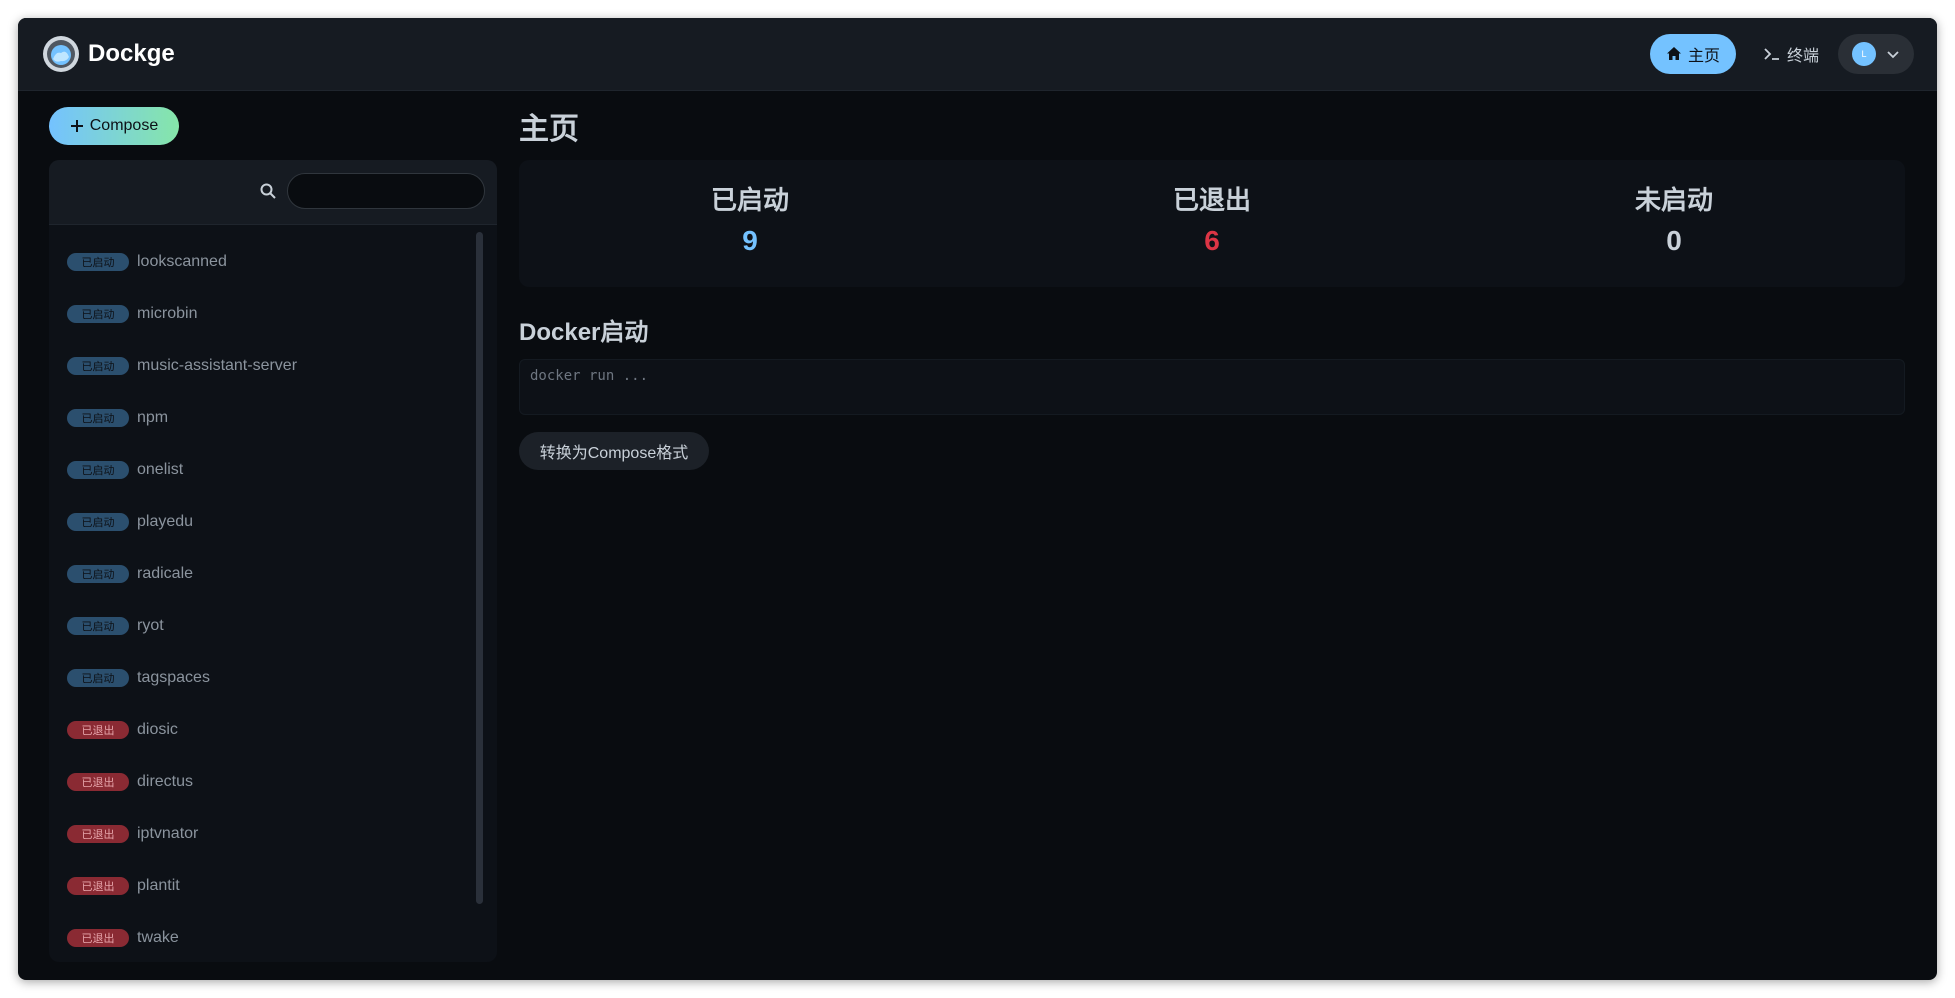 Image resolution: width=1955 pixels, height=998 pixels. Describe the element at coordinates (549, 129) in the screenshot. I see `page-title: 主页` at that location.